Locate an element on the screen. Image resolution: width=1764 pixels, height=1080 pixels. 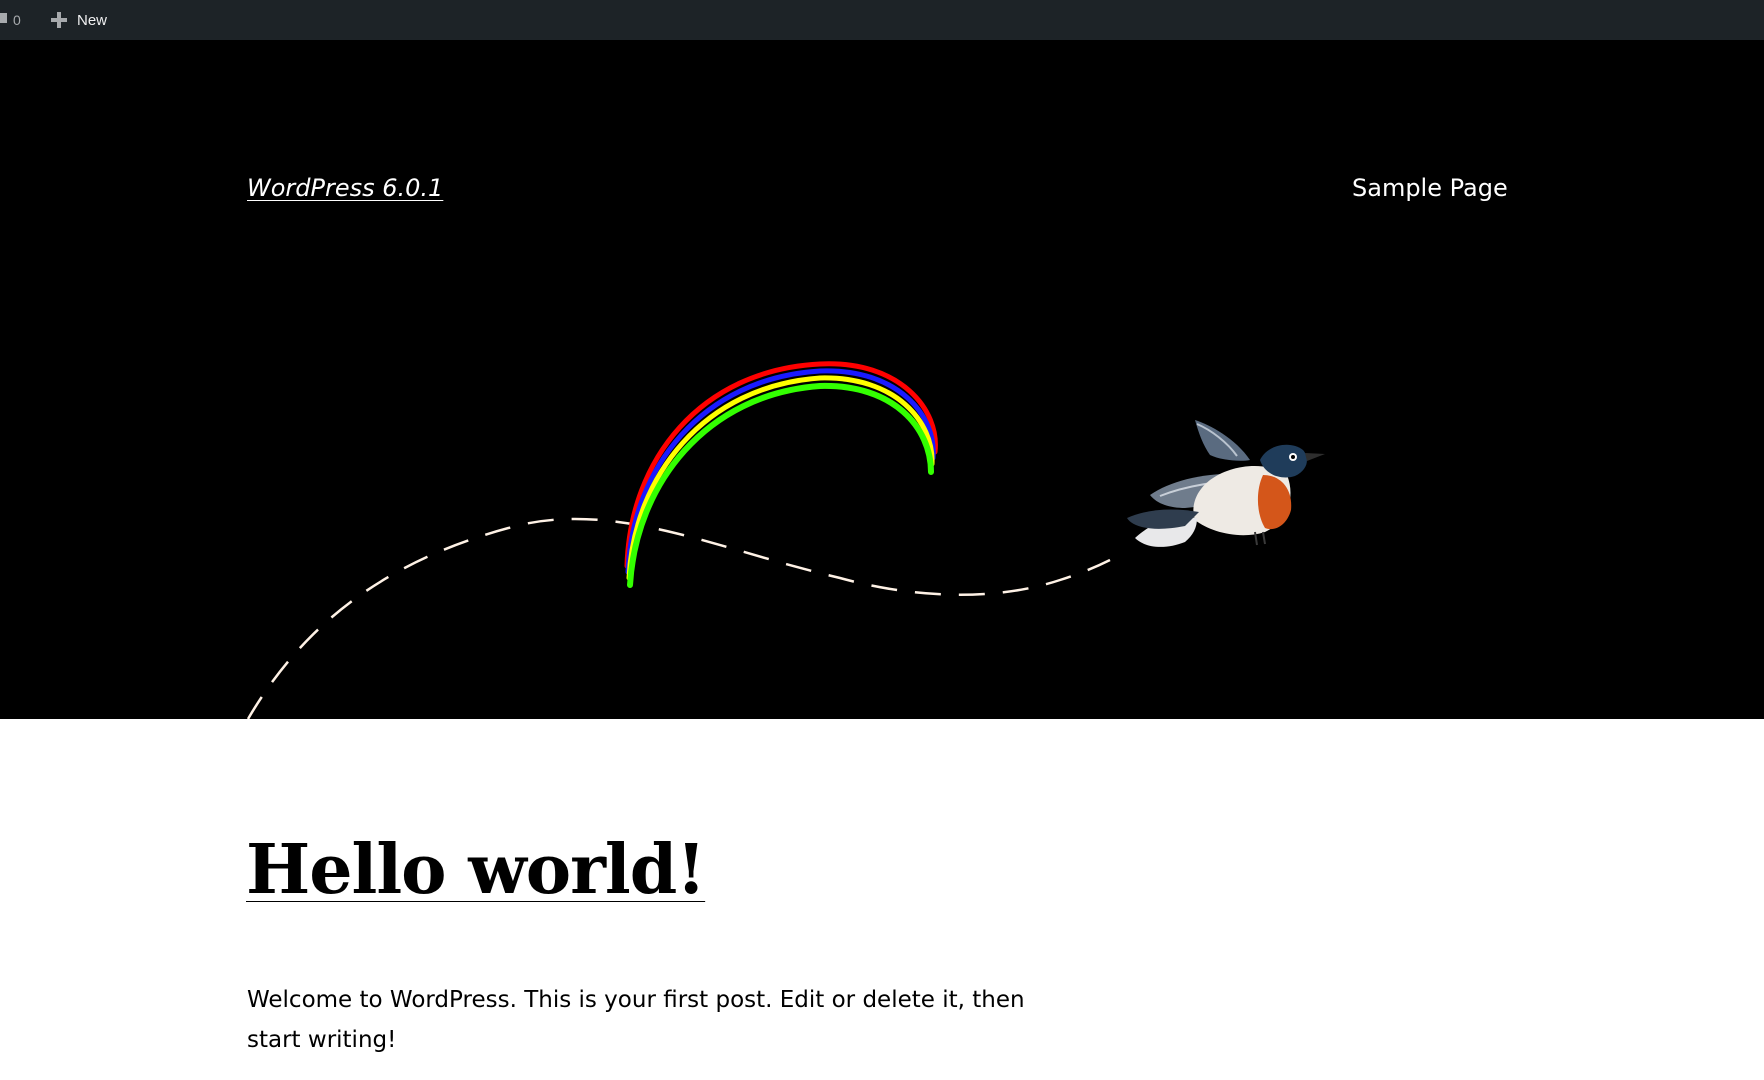
comment-bubble-icon is located at coordinates (3, 18).